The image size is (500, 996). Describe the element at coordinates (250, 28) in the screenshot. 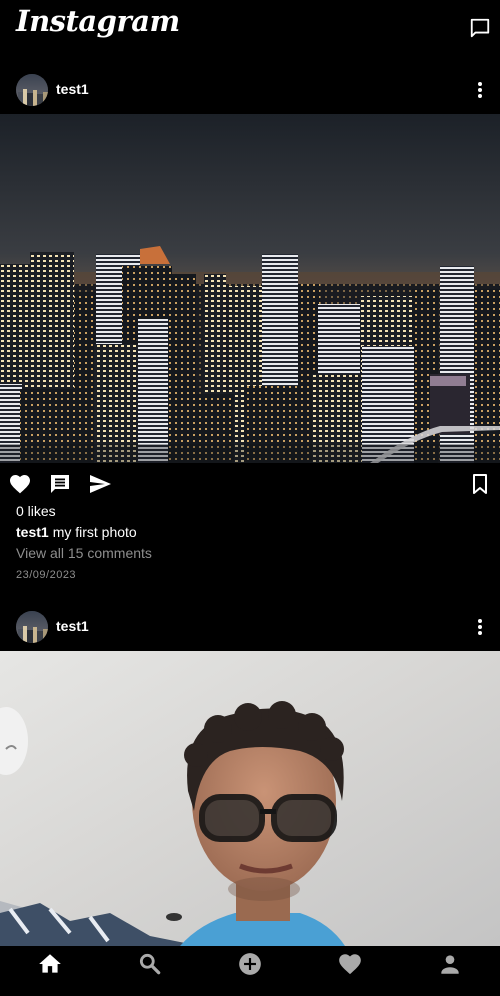

I see `top-bar: Instagram` at that location.